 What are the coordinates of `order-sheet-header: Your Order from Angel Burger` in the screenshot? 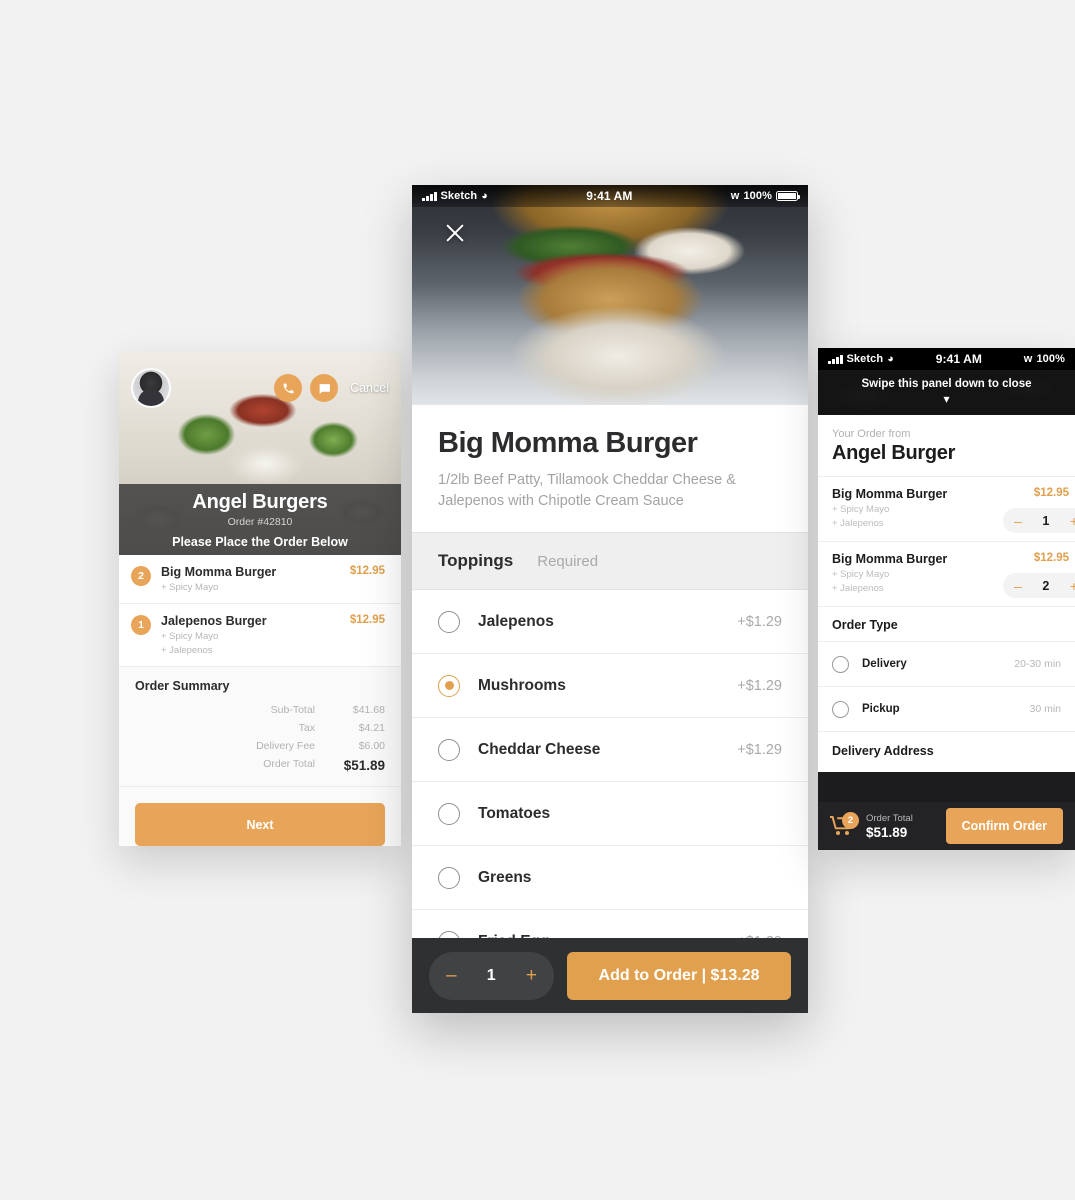 It's located at (946, 445).